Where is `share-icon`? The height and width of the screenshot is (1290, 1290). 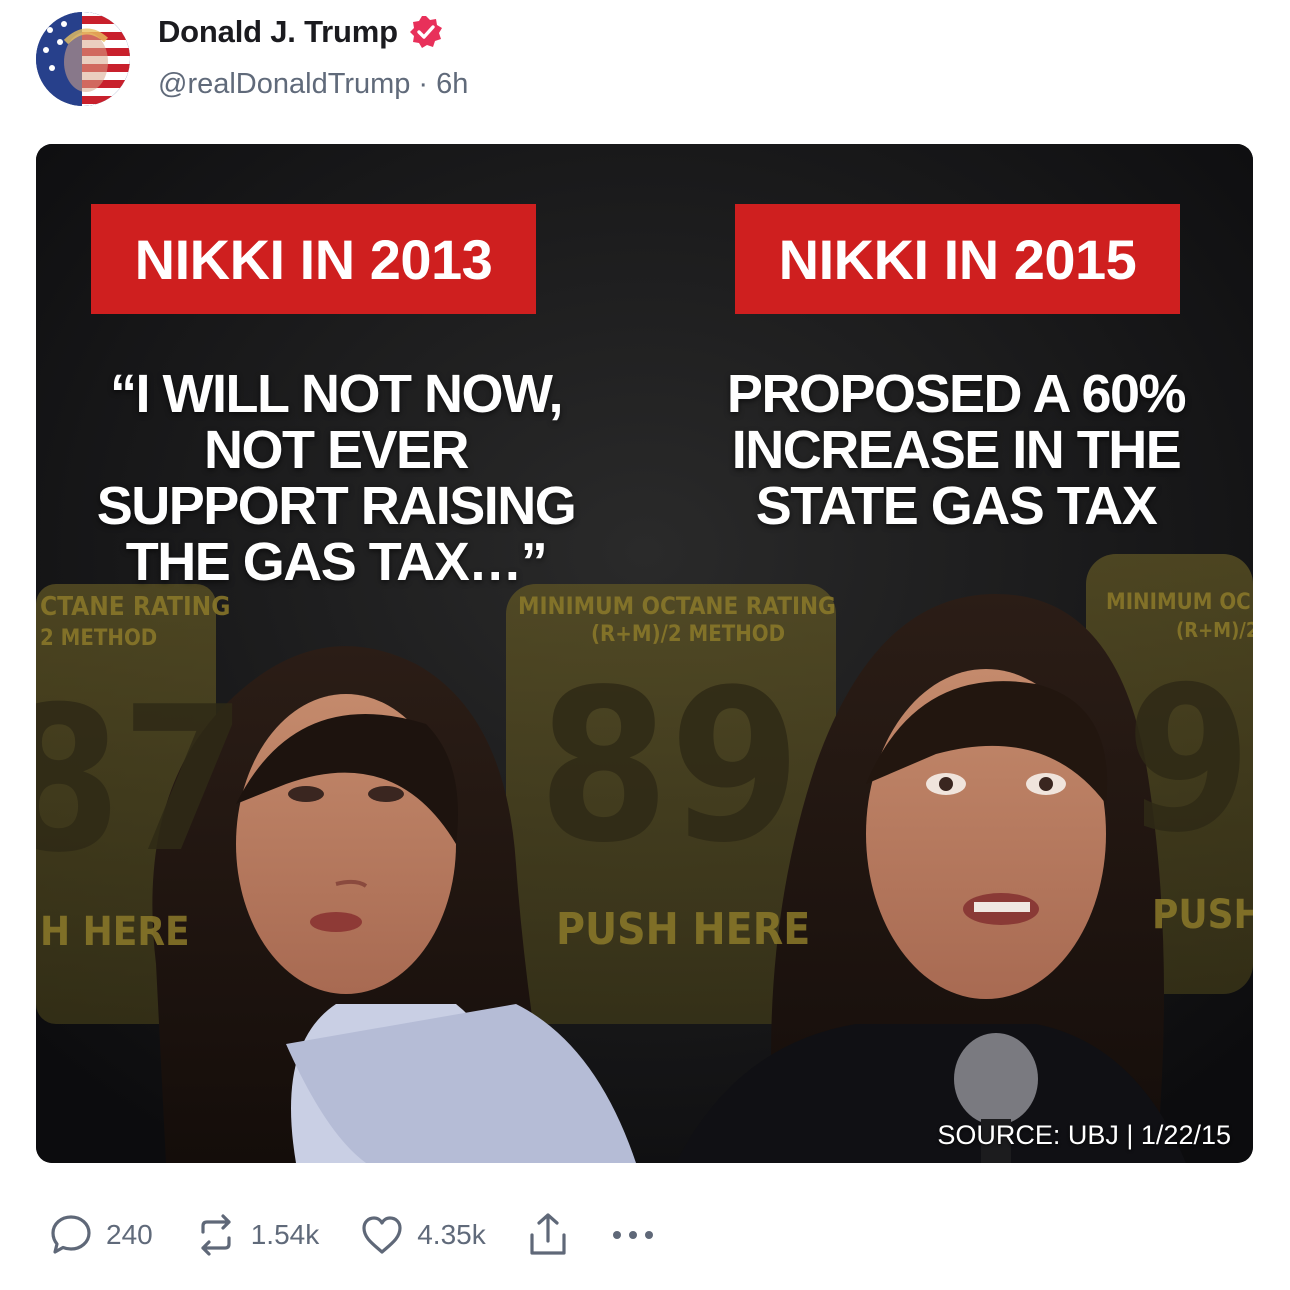 share-icon is located at coordinates (548, 1234).